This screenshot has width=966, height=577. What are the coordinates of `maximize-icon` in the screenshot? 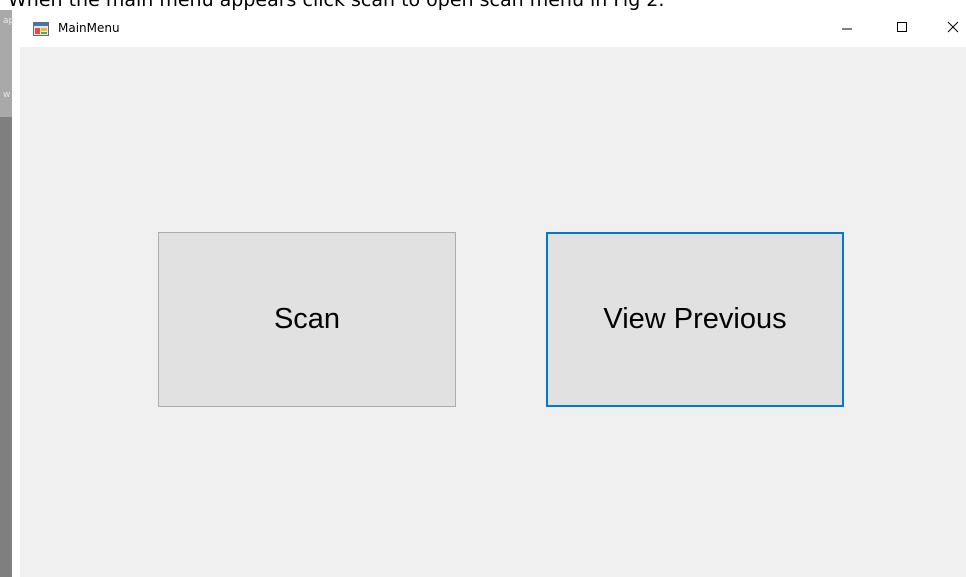 It's located at (902, 29).